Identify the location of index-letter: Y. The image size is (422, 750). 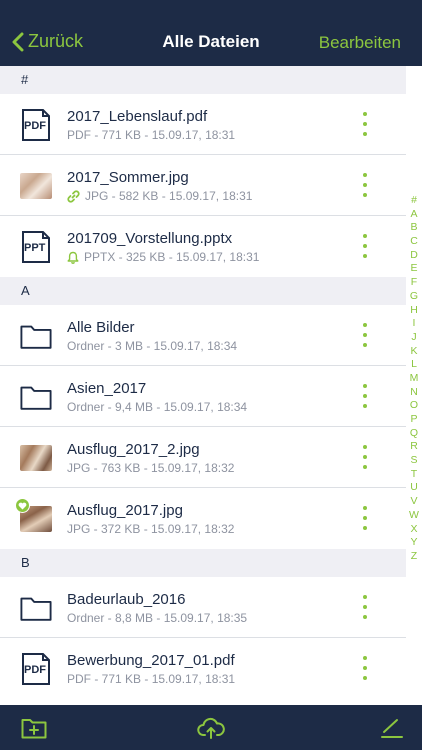
(413, 543).